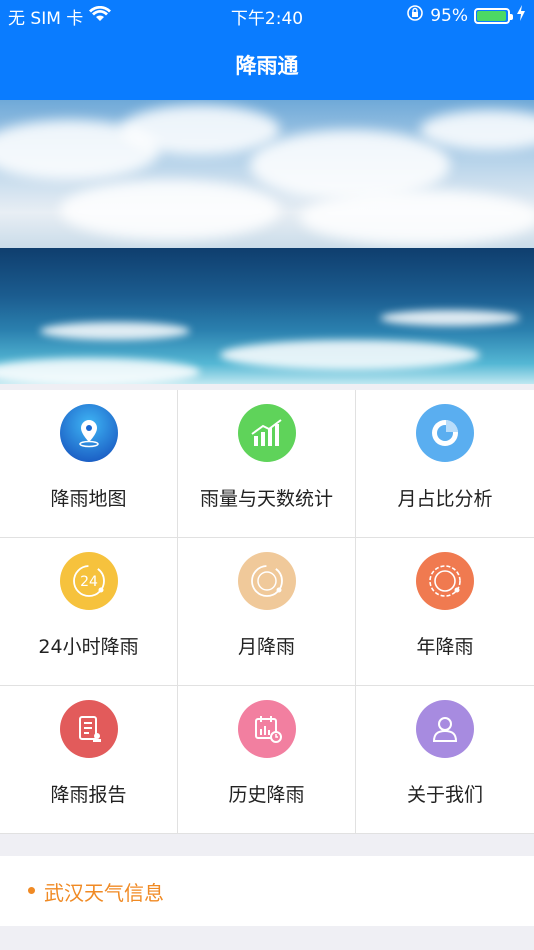  Describe the element at coordinates (89, 760) in the screenshot. I see `menu-item-rain-report: 降雨报告` at that location.